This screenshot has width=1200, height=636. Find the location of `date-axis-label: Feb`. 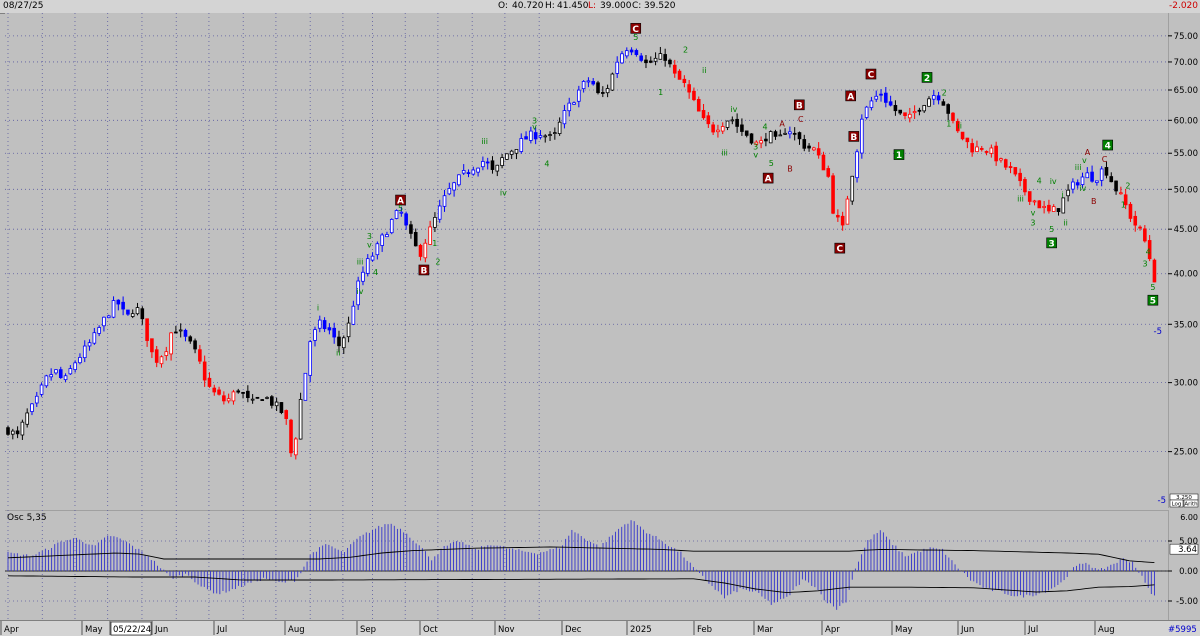

date-axis-label: Feb is located at coordinates (704, 630).